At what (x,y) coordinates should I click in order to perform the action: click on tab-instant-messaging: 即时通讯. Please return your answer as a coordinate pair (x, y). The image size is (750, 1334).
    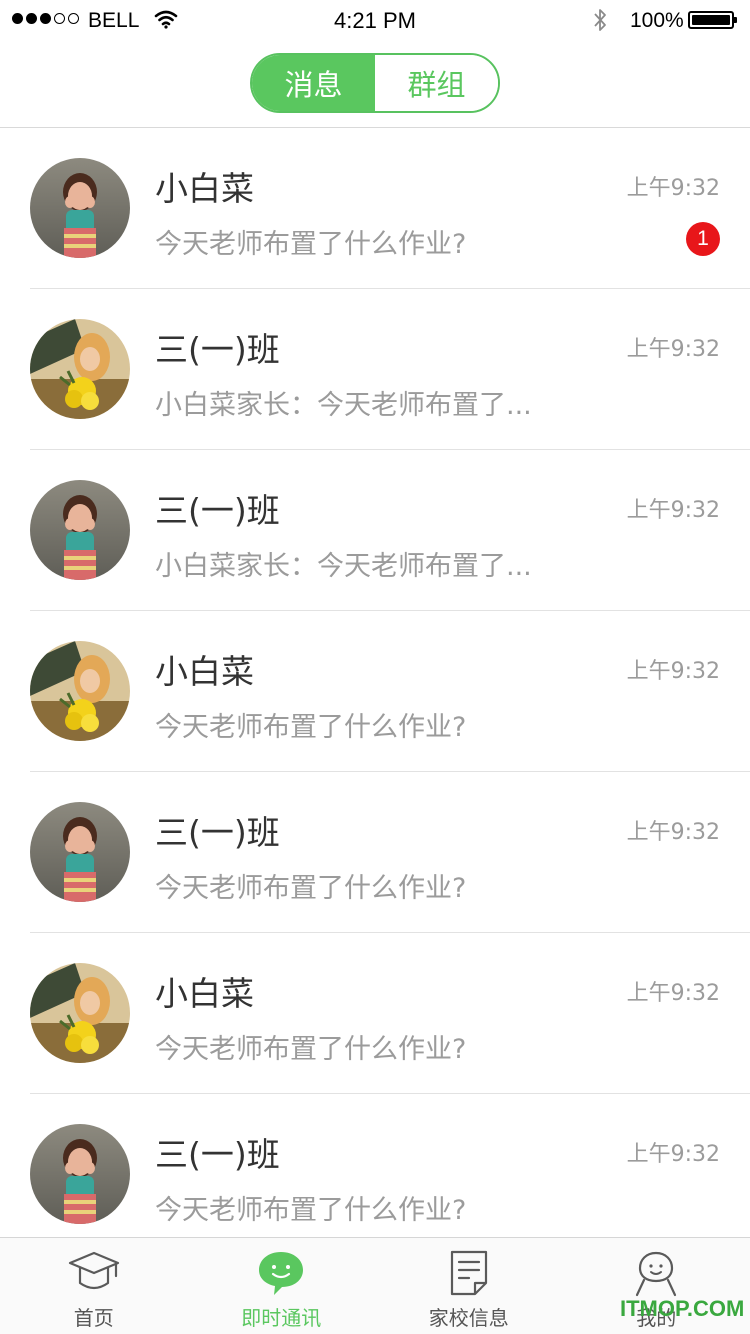
    Looking at the image, I should click on (282, 1286).